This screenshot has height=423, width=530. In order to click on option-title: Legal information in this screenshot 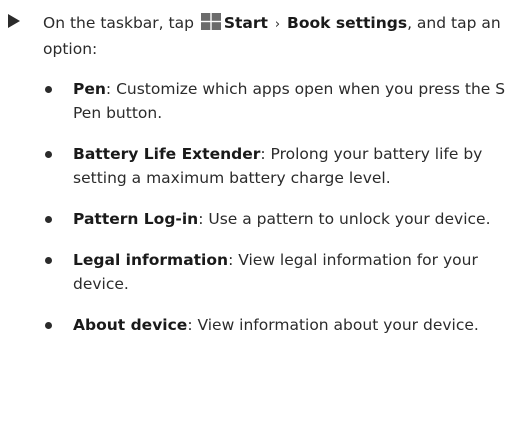, I will do `click(151, 259)`.